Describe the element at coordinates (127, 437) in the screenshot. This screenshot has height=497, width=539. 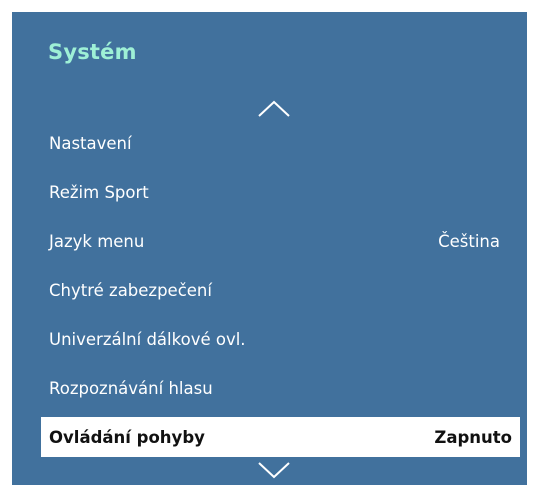
I see `menu-item-label: Ovládání pohyby` at that location.